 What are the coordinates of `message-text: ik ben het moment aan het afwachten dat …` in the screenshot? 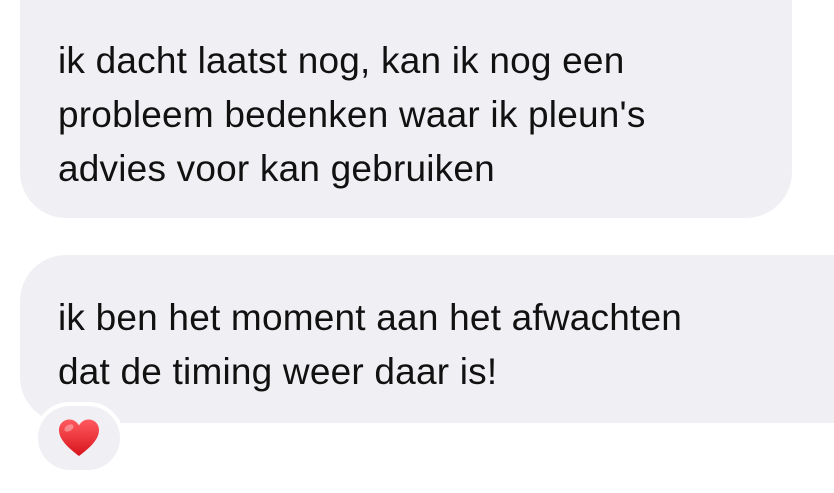 It's located at (370, 344).